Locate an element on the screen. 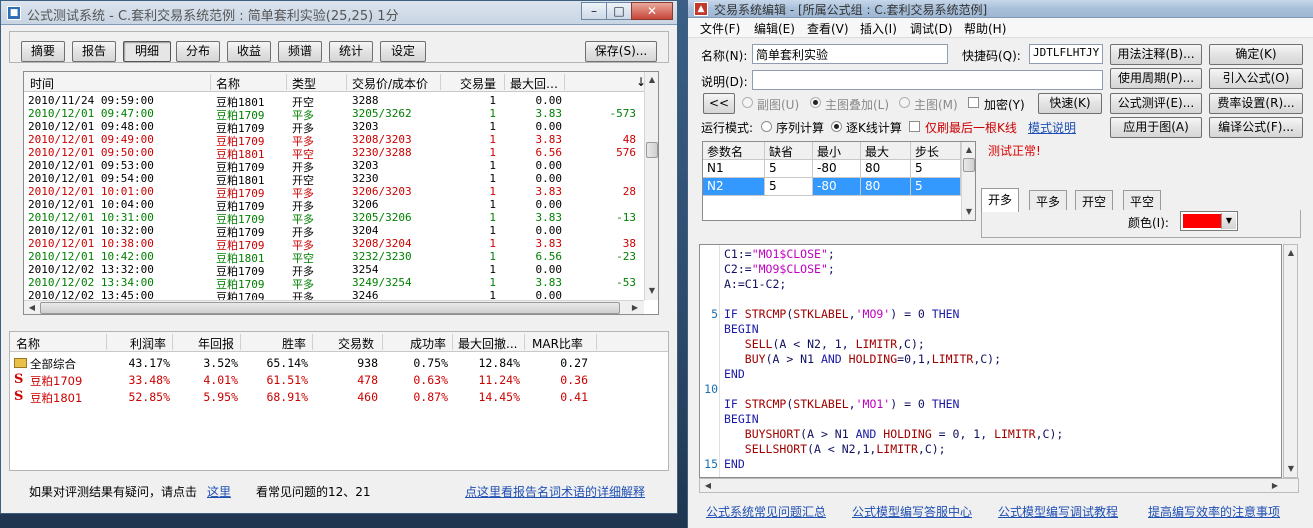  help-link-tutorial: 公式模型编写调试教程 is located at coordinates (1058, 511).